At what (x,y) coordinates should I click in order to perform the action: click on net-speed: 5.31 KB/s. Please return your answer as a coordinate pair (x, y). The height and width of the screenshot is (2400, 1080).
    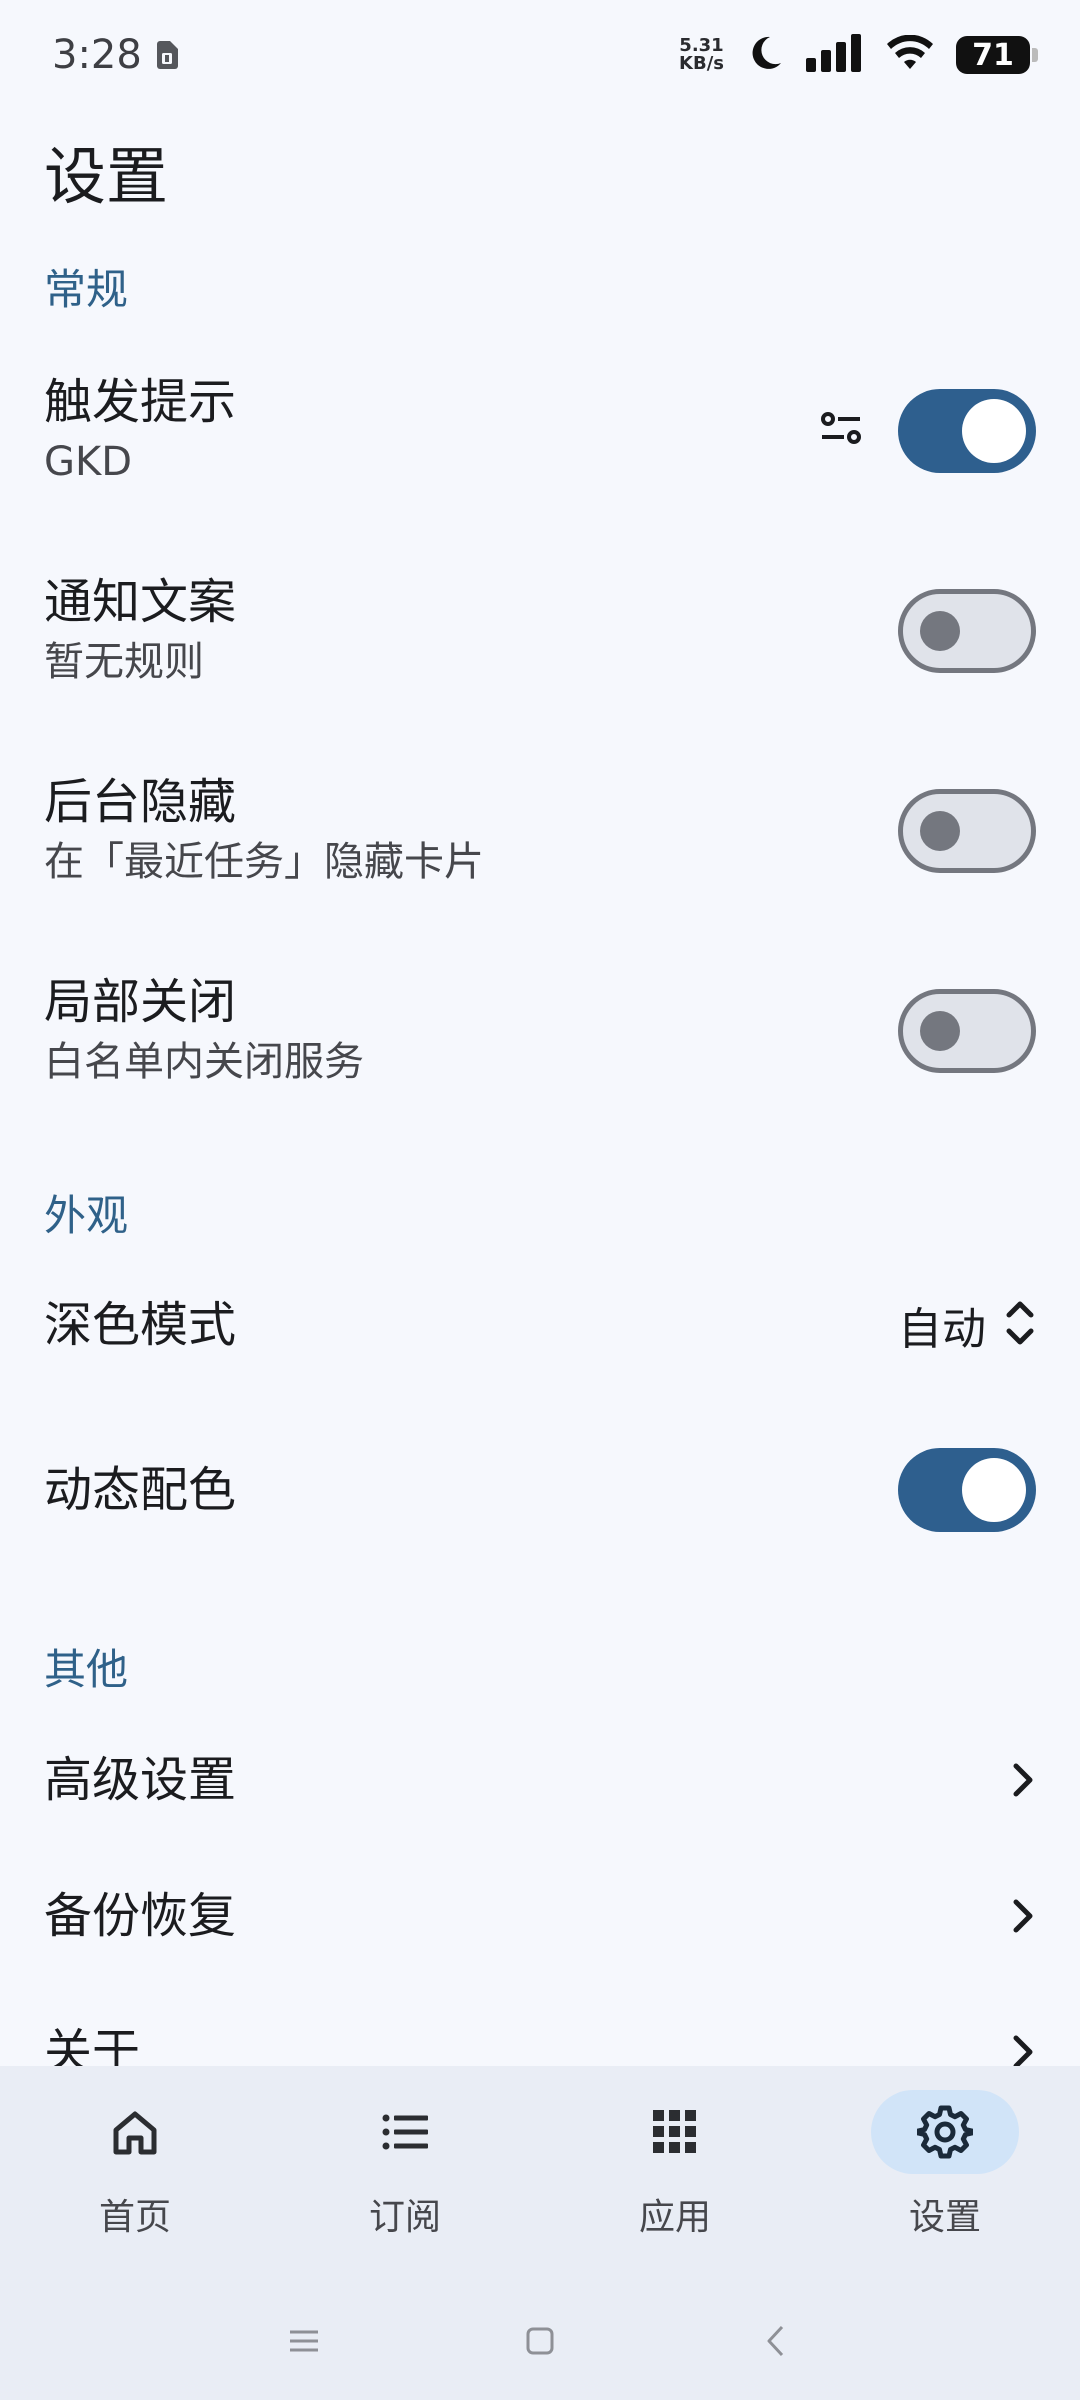
    Looking at the image, I should click on (701, 55).